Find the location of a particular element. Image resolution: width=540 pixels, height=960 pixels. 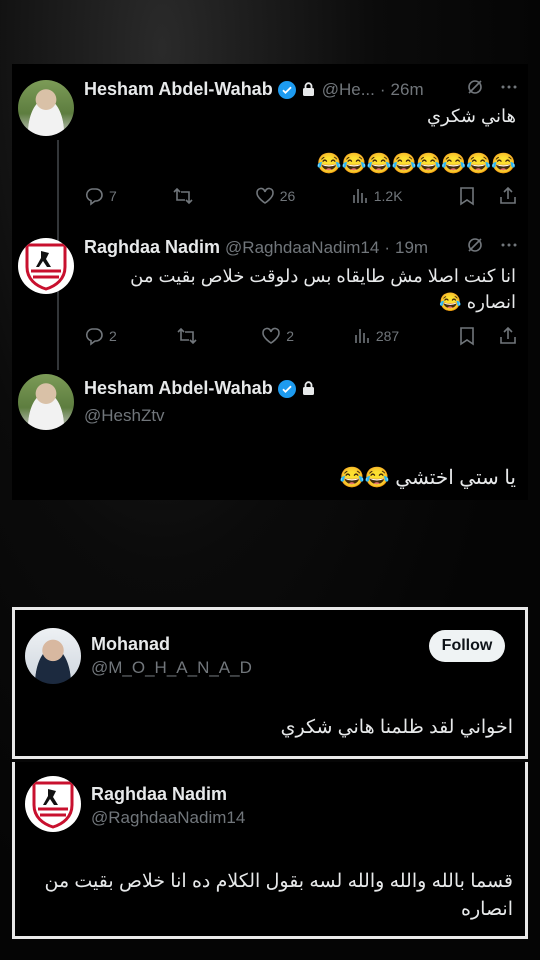

quote-text: انصاره is located at coordinates (487, 909).